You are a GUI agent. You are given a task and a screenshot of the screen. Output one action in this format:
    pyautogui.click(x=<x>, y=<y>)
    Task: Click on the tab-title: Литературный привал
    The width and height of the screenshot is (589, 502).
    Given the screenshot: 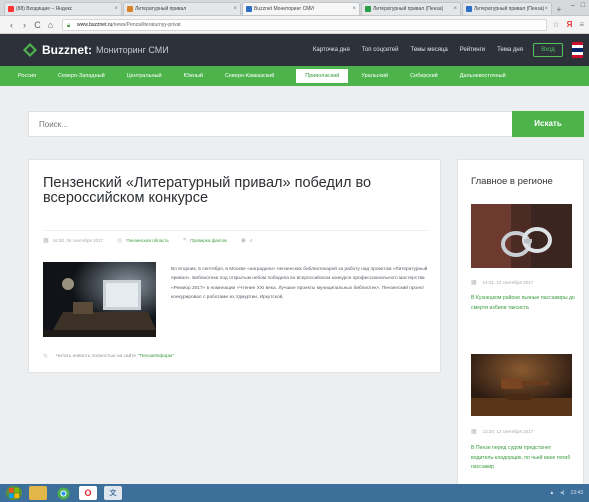 What is the action you would take?
    pyautogui.click(x=161, y=9)
    